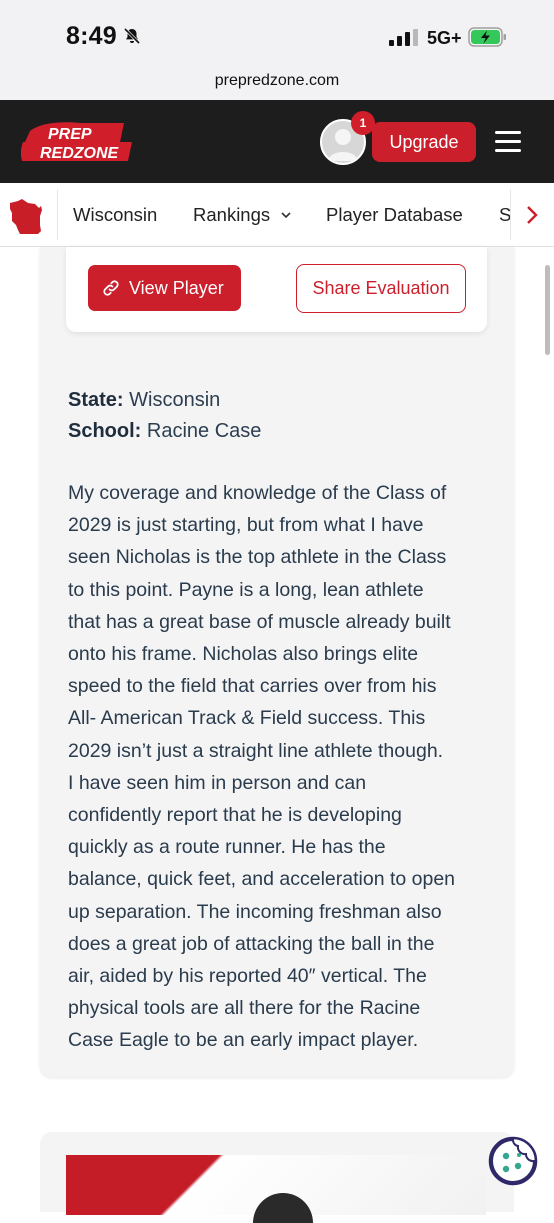 The width and height of the screenshot is (554, 1223). I want to click on link-icon, so click(111, 288).